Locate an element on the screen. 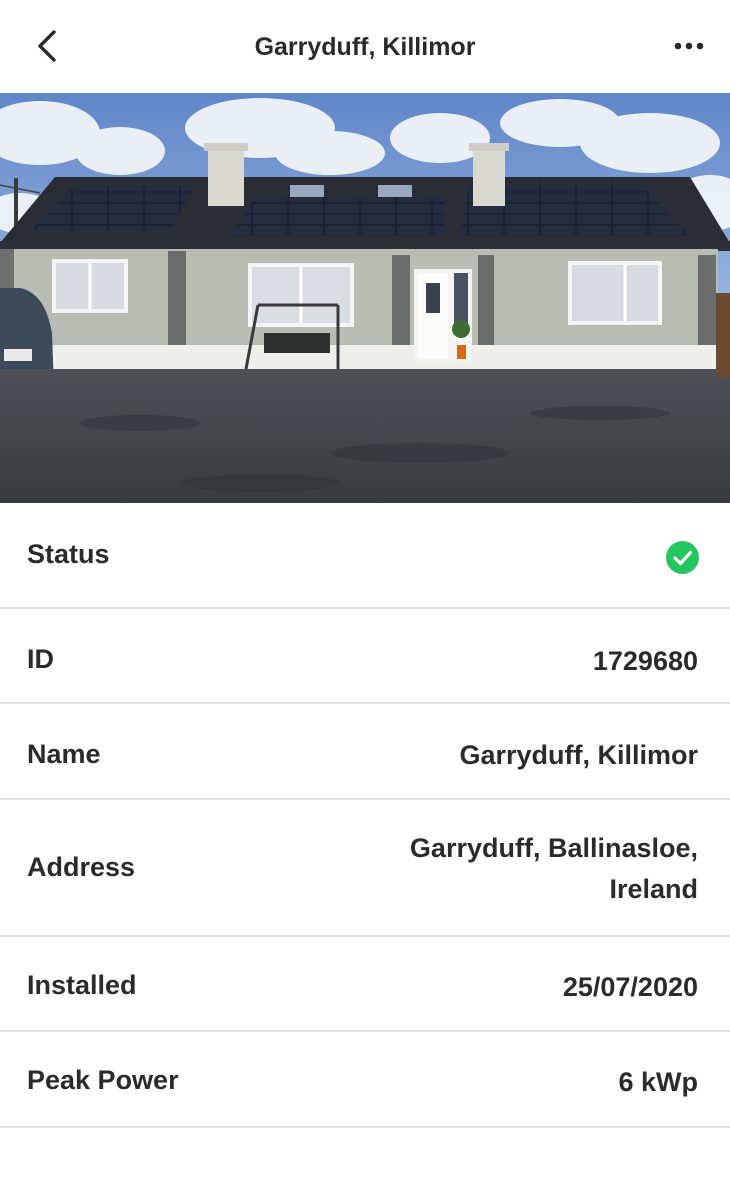  address-value: Garryduff, Ballinasloe, Ireland is located at coordinates (528, 869).